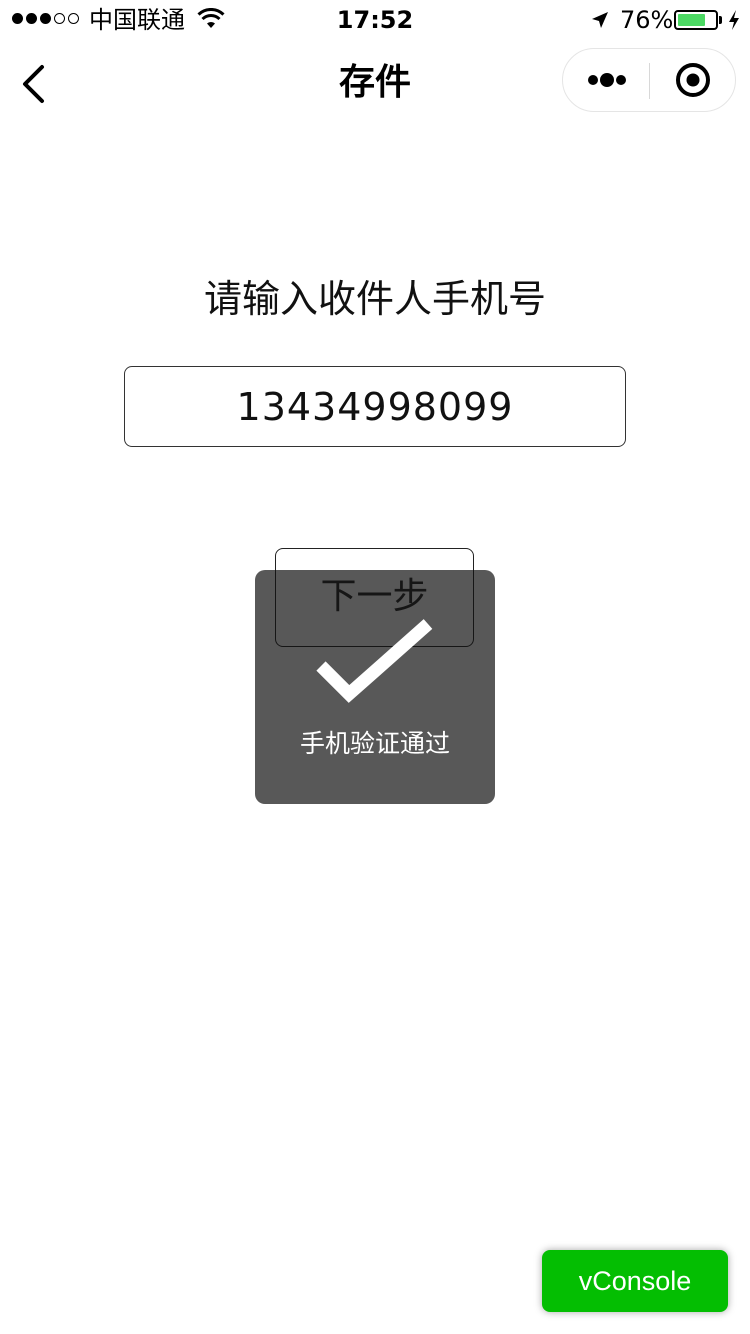  Describe the element at coordinates (600, 20) in the screenshot. I see `location-arrow-icon` at that location.